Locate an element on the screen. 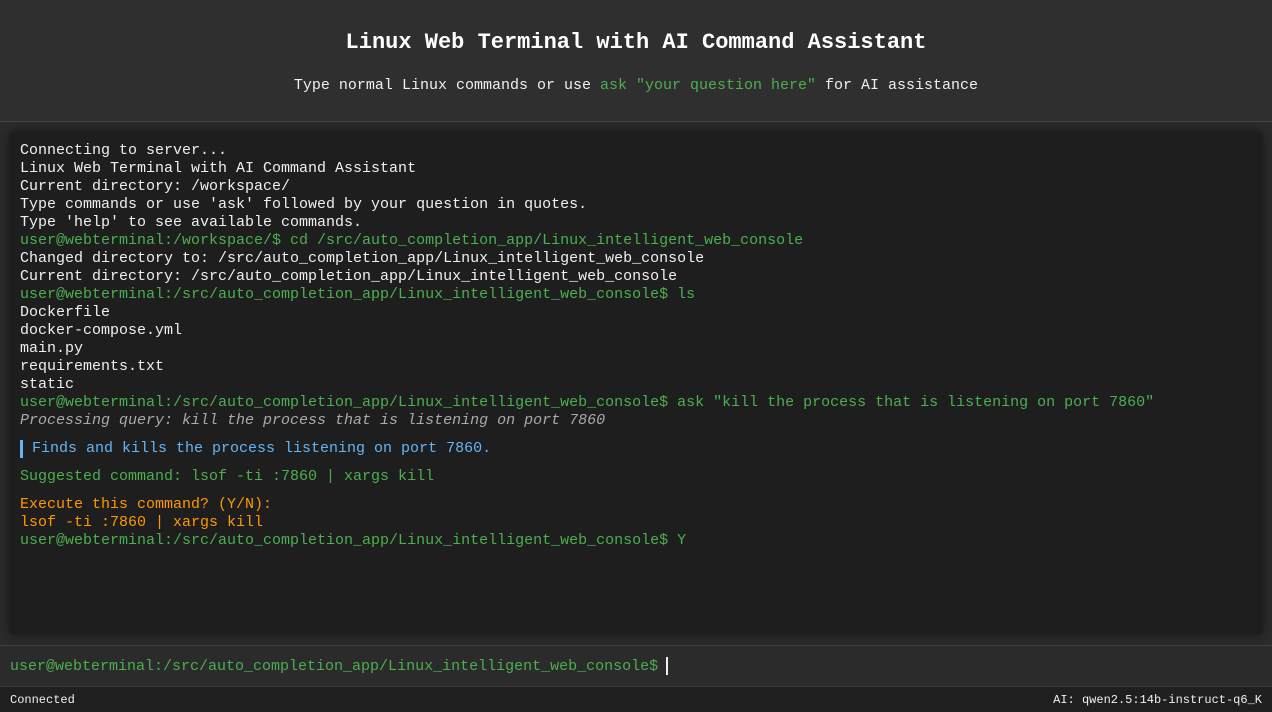 This screenshot has width=1272, height=712. terminal-line: Current directory: /workspace/ is located at coordinates (155, 186).